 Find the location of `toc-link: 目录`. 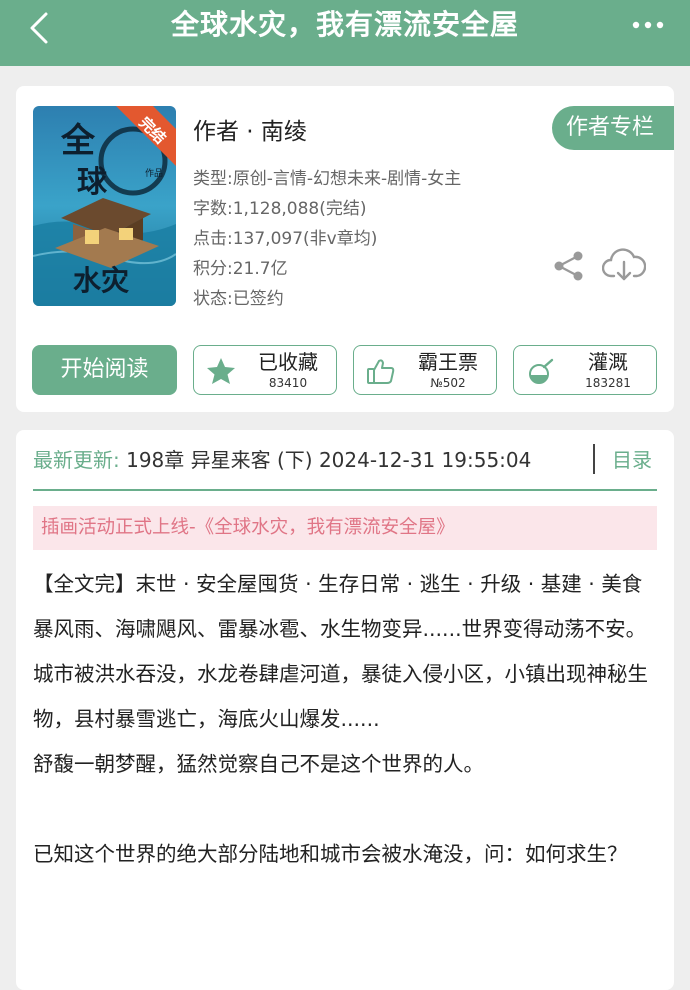

toc-link: 目录 is located at coordinates (632, 460).